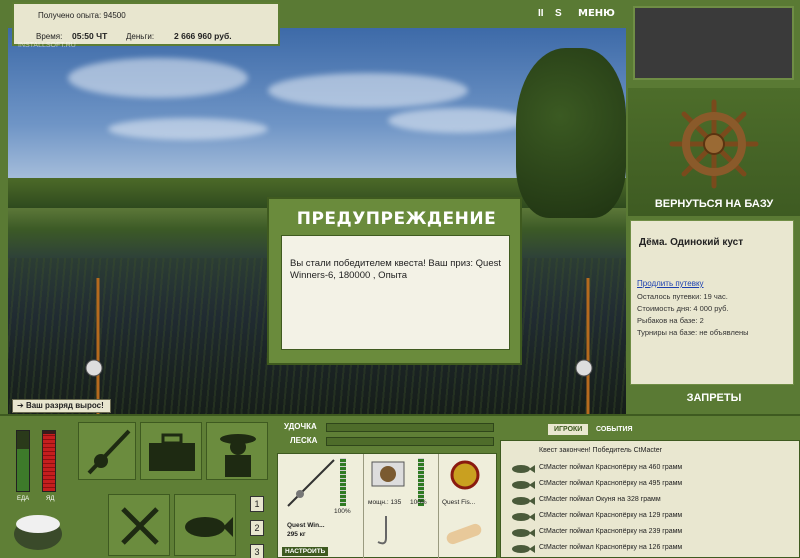 This screenshot has width=800, height=558. What do you see at coordinates (596, 13) in the screenshot?
I see `menu-button: МЕНЮ` at bounding box center [596, 13].